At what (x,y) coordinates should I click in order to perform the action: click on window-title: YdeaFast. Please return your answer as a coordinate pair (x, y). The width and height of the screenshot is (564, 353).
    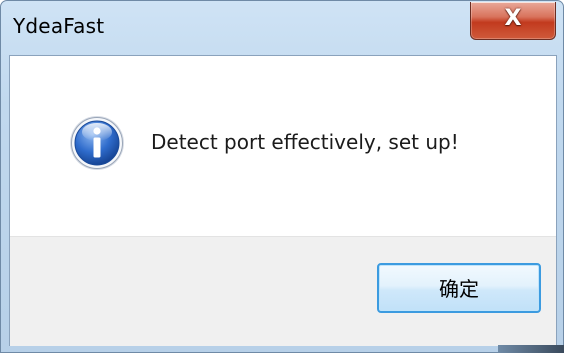
    Looking at the image, I should click on (59, 26).